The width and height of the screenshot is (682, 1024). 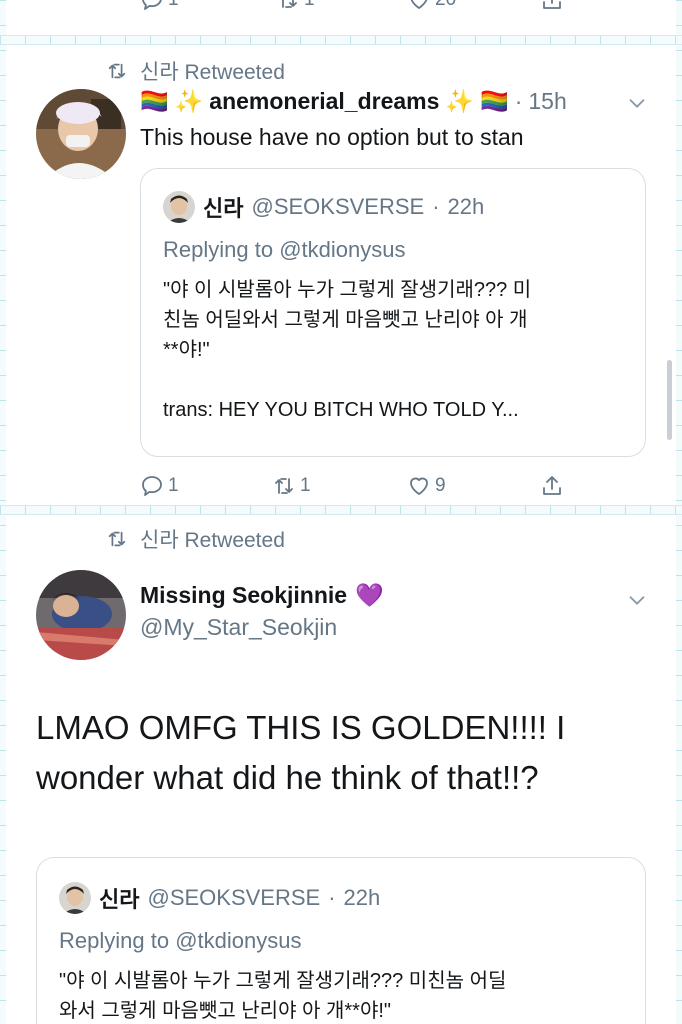 I want to click on share-action-top, so click(x=552, y=6).